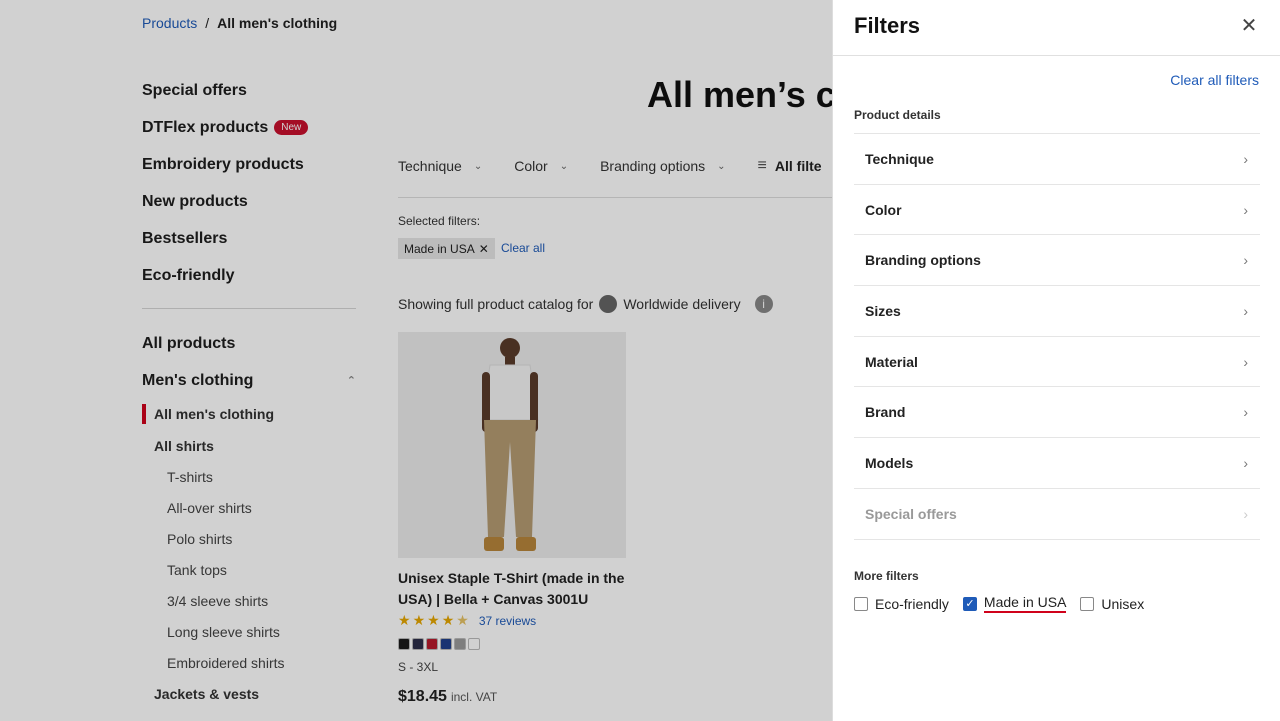  What do you see at coordinates (249, 380) in the screenshot?
I see `sidebar-item-mens-clothing: Men's clothing ⌃` at bounding box center [249, 380].